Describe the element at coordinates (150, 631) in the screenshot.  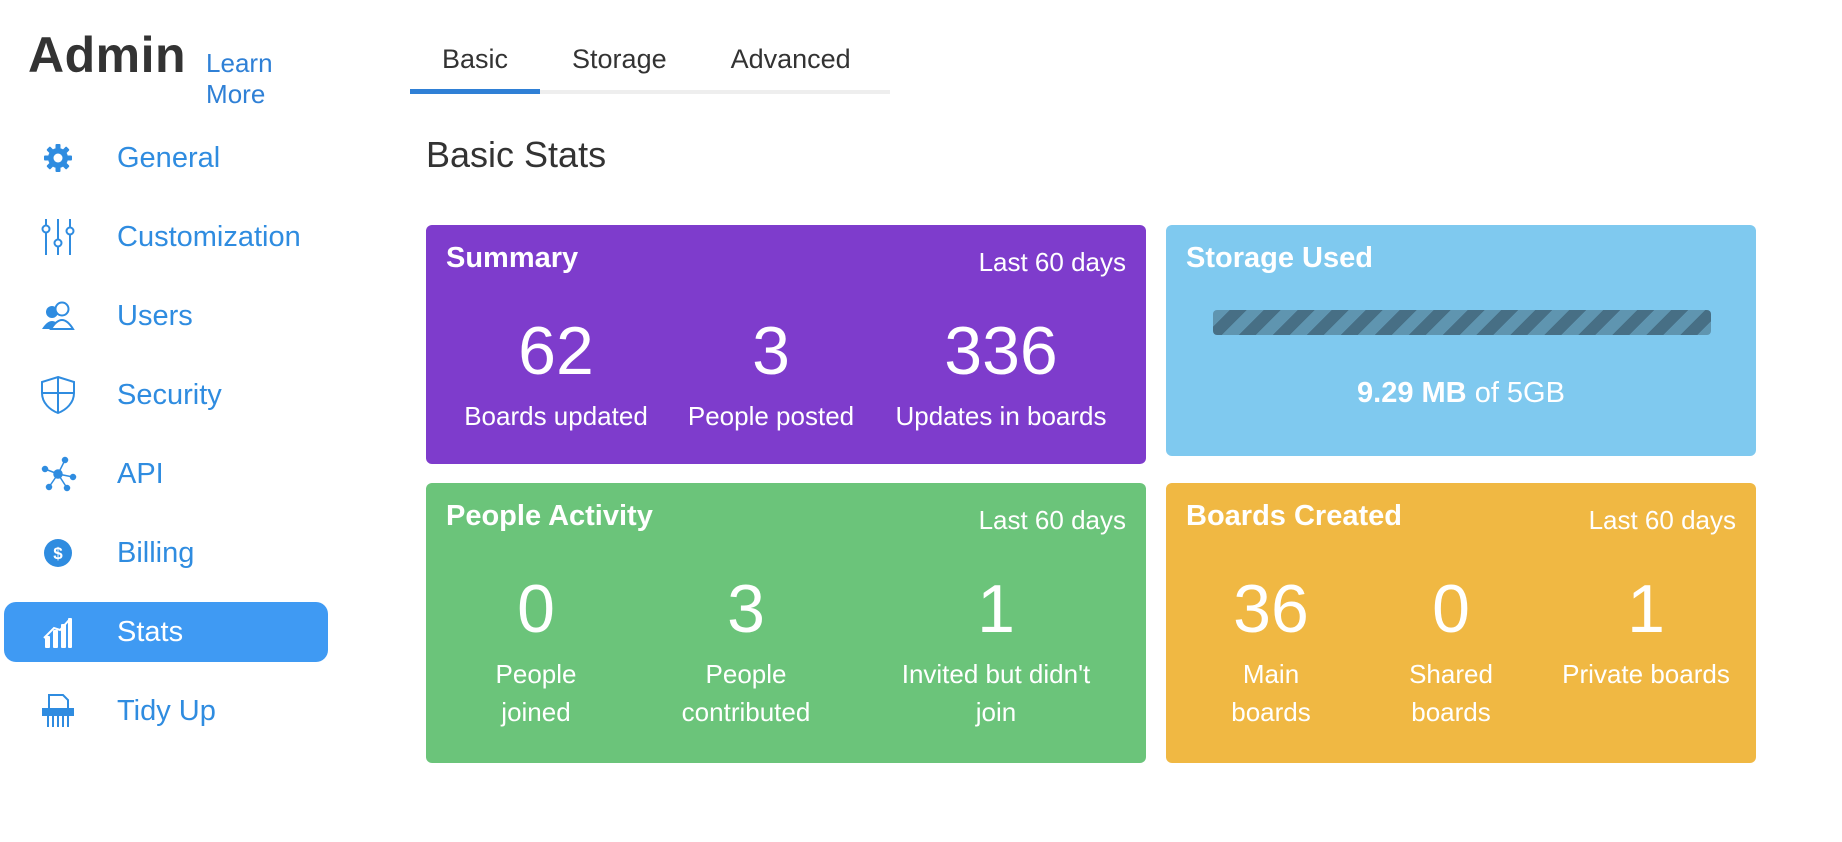
I see `sidebar-item-label: Stats` at that location.